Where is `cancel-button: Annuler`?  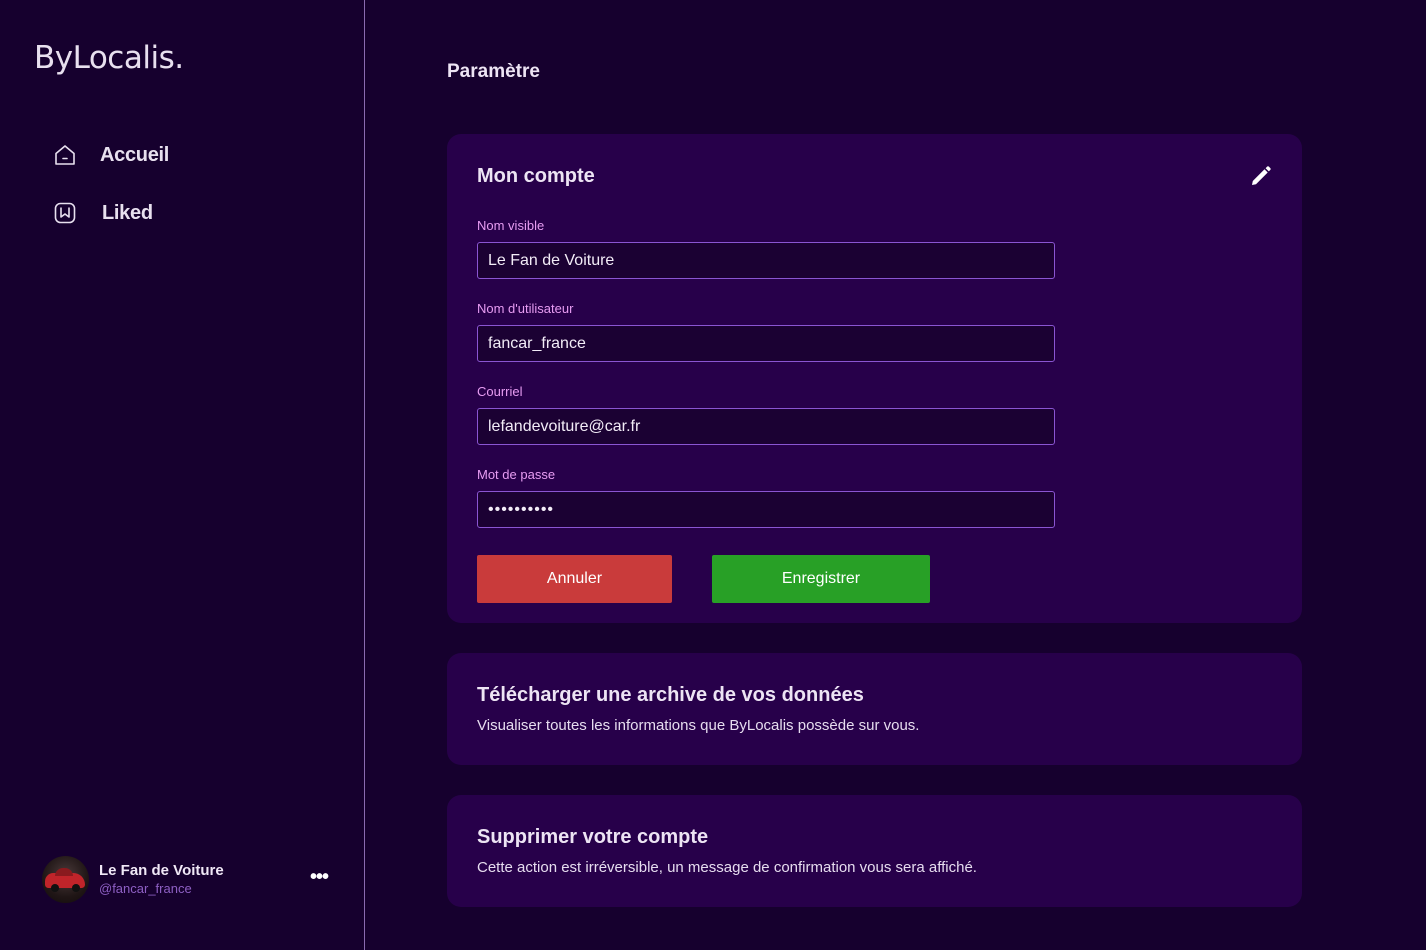 cancel-button: Annuler is located at coordinates (574, 579).